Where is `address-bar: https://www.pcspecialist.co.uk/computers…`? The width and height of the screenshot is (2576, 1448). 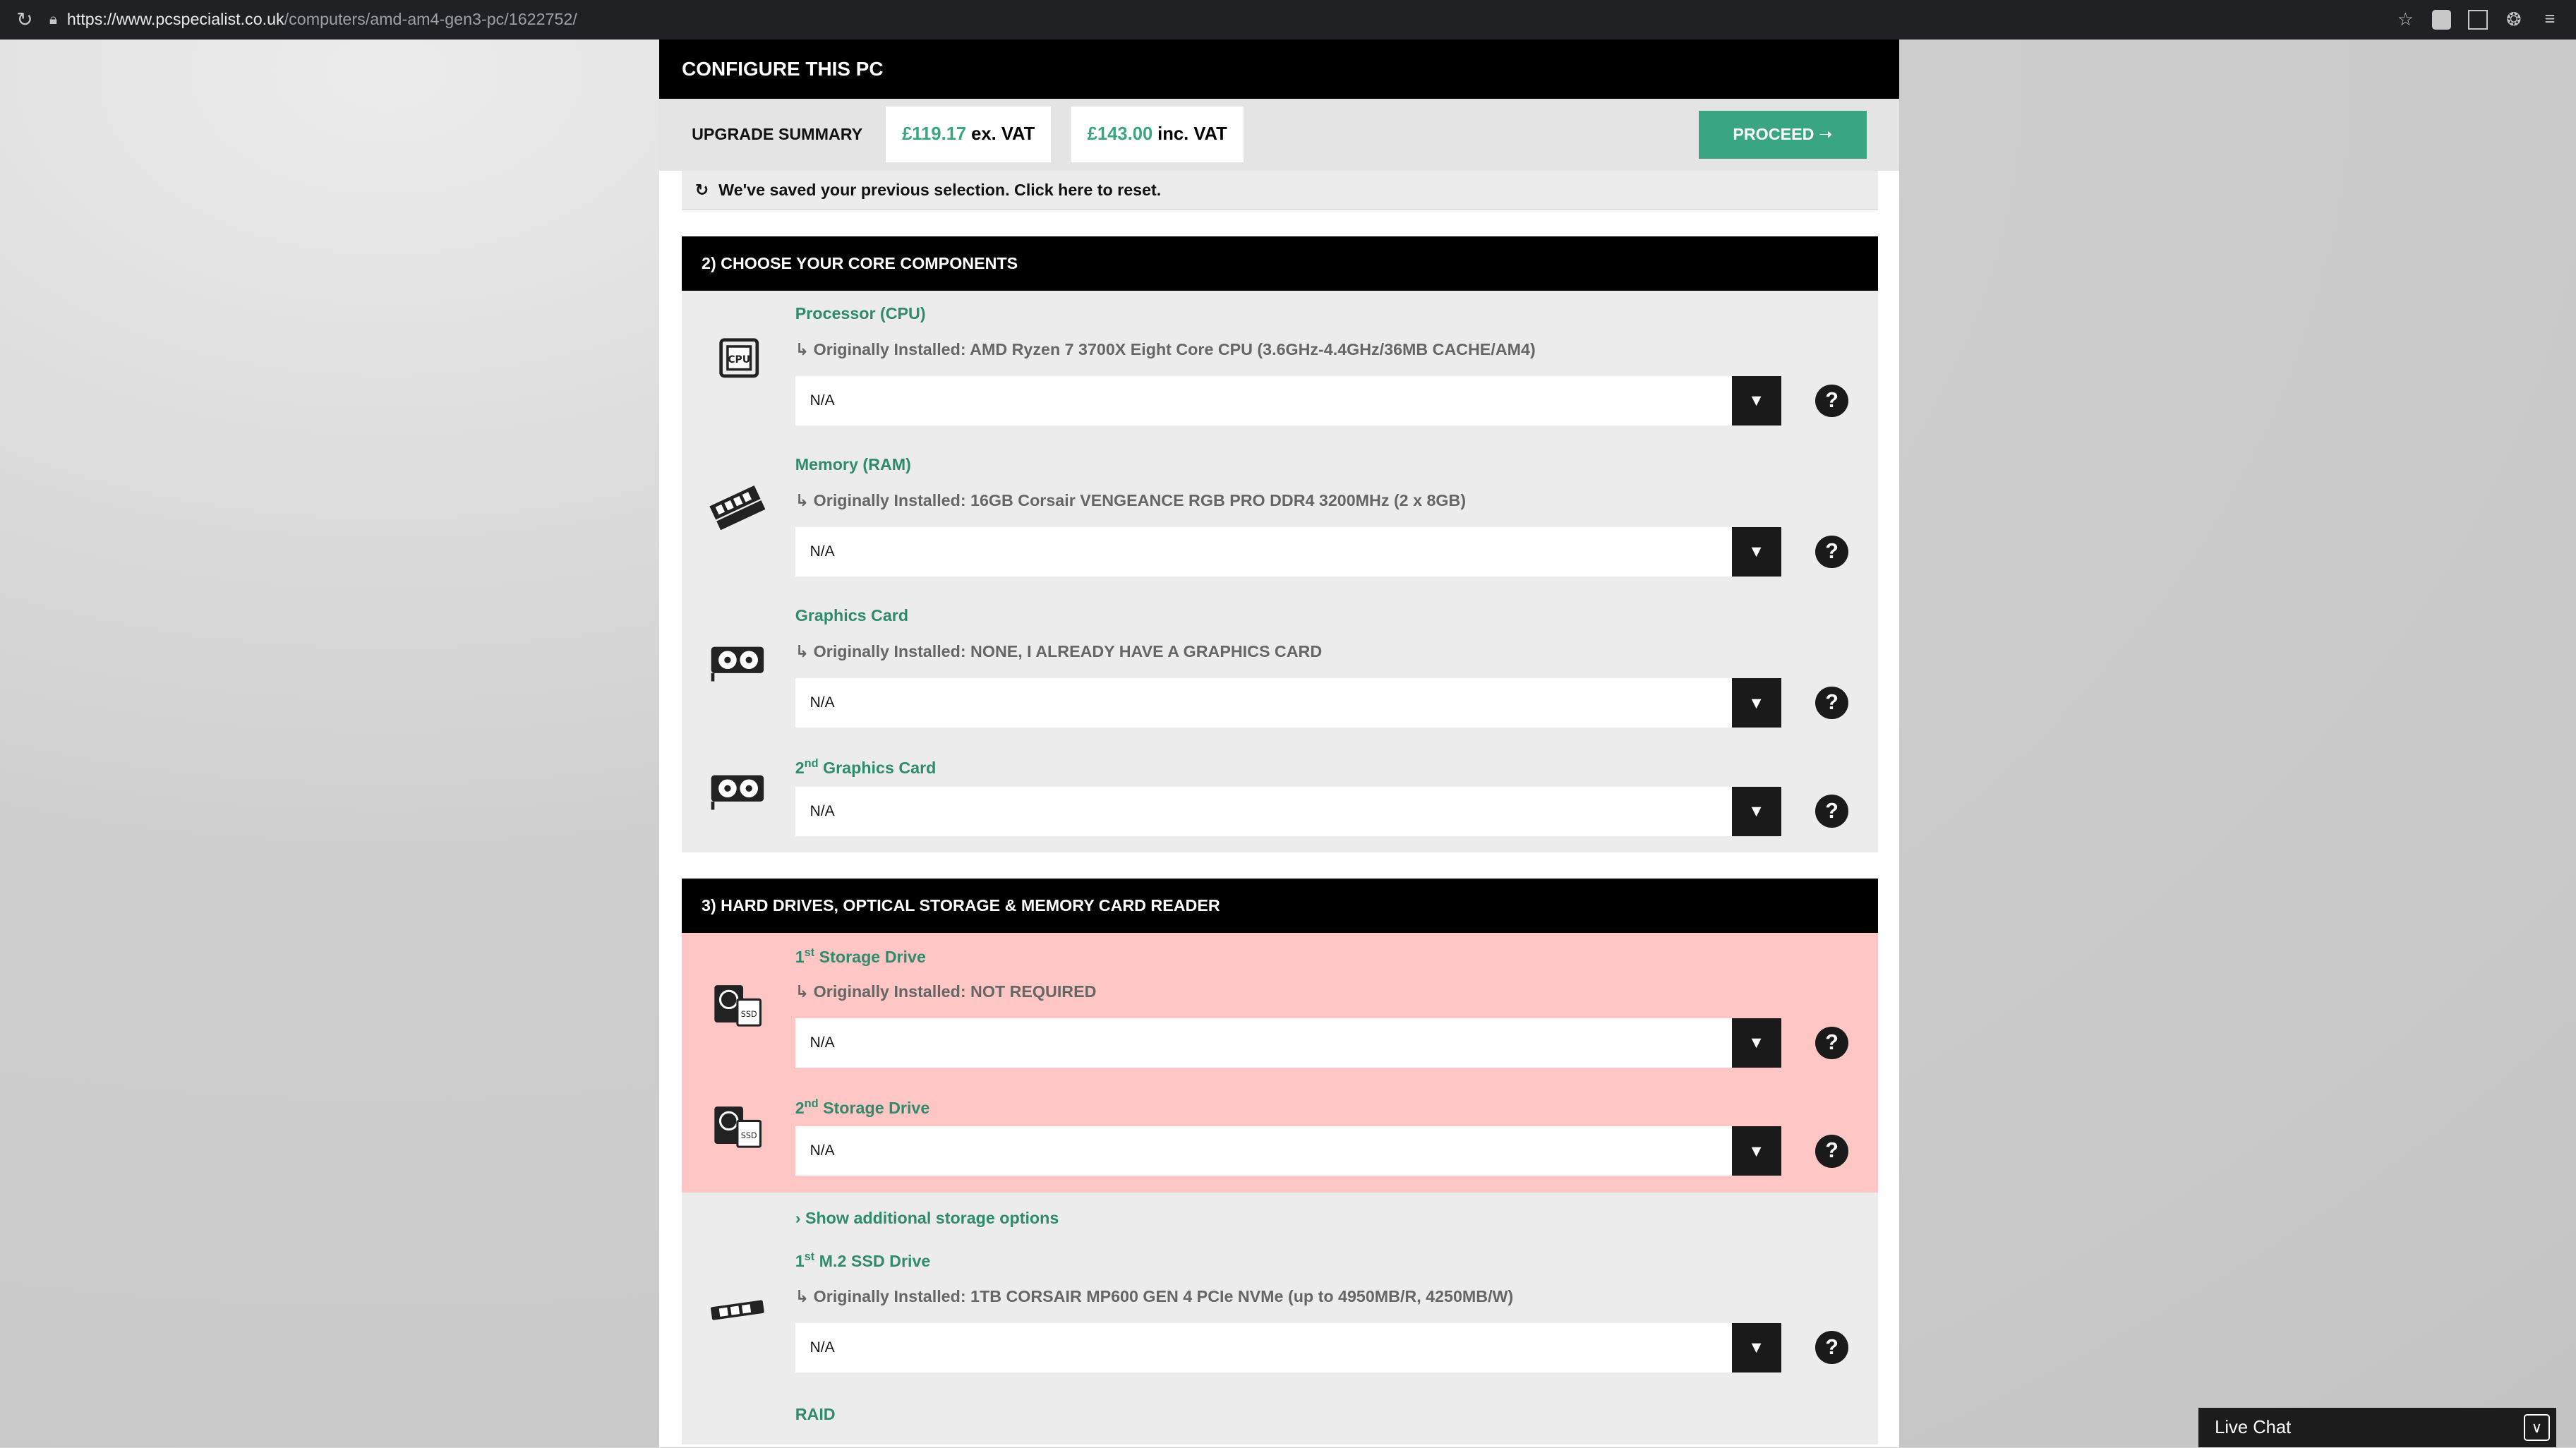
address-bar: https://www.pcspecialist.co.uk/computers… is located at coordinates (322, 19).